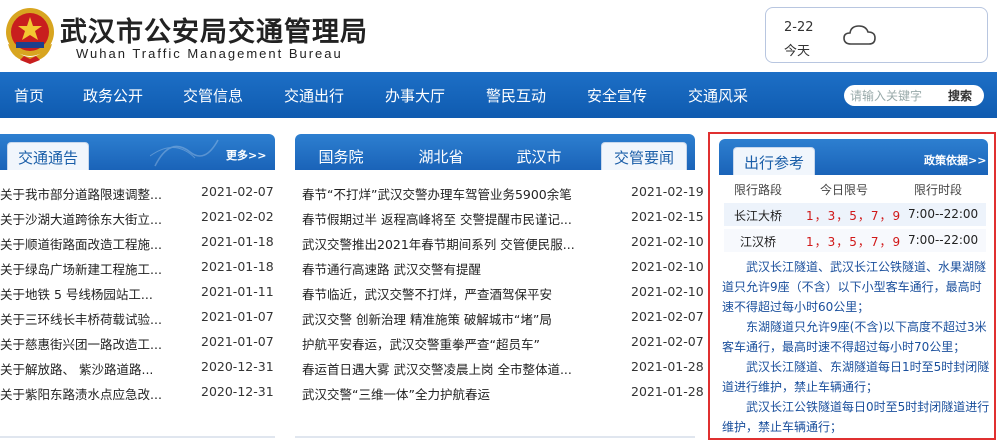 The width and height of the screenshot is (997, 446). What do you see at coordinates (137, 152) in the screenshot?
I see `notice-panel-header: 交通通告 更多>>` at bounding box center [137, 152].